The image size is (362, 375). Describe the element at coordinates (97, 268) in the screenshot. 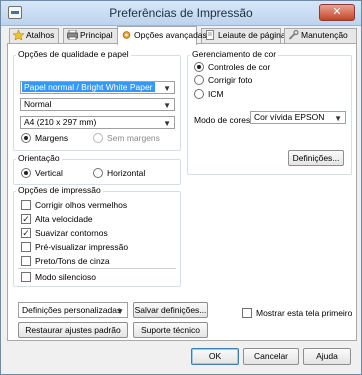

I see `divider` at that location.